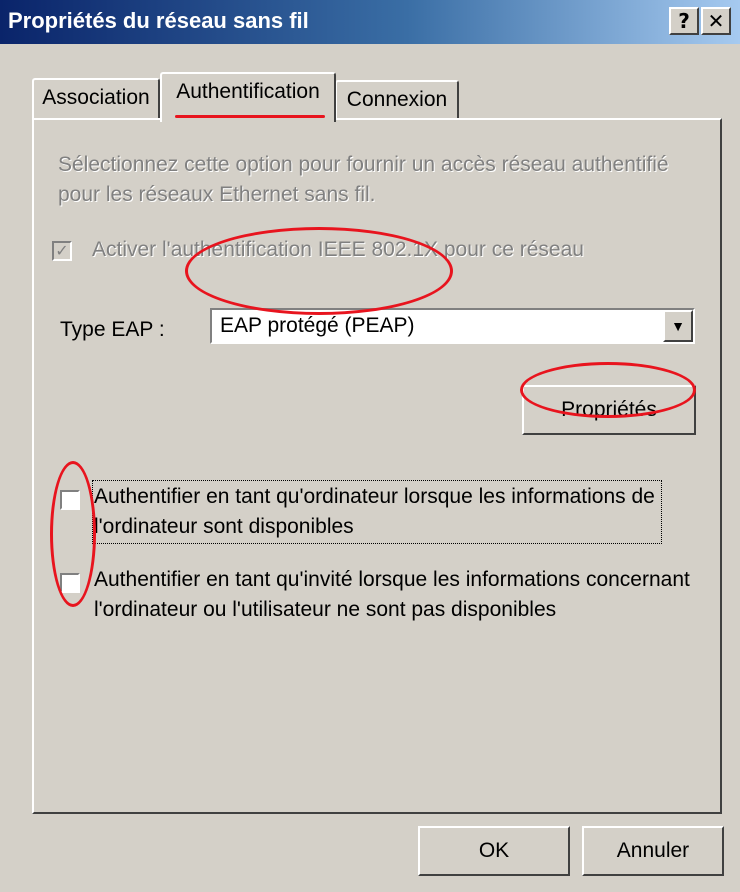  I want to click on tab-association: Association, so click(96, 98).